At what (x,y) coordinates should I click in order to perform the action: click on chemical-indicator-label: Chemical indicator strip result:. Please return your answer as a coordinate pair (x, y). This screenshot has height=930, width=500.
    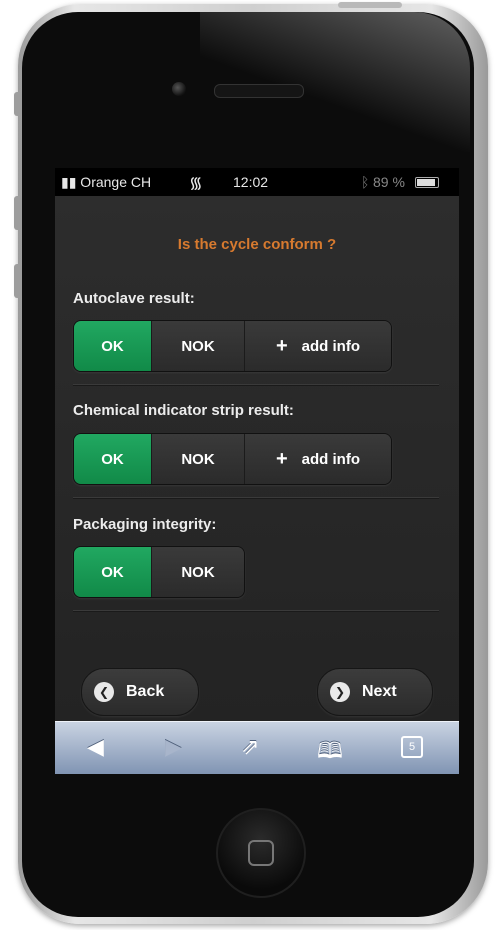
    Looking at the image, I should click on (183, 410).